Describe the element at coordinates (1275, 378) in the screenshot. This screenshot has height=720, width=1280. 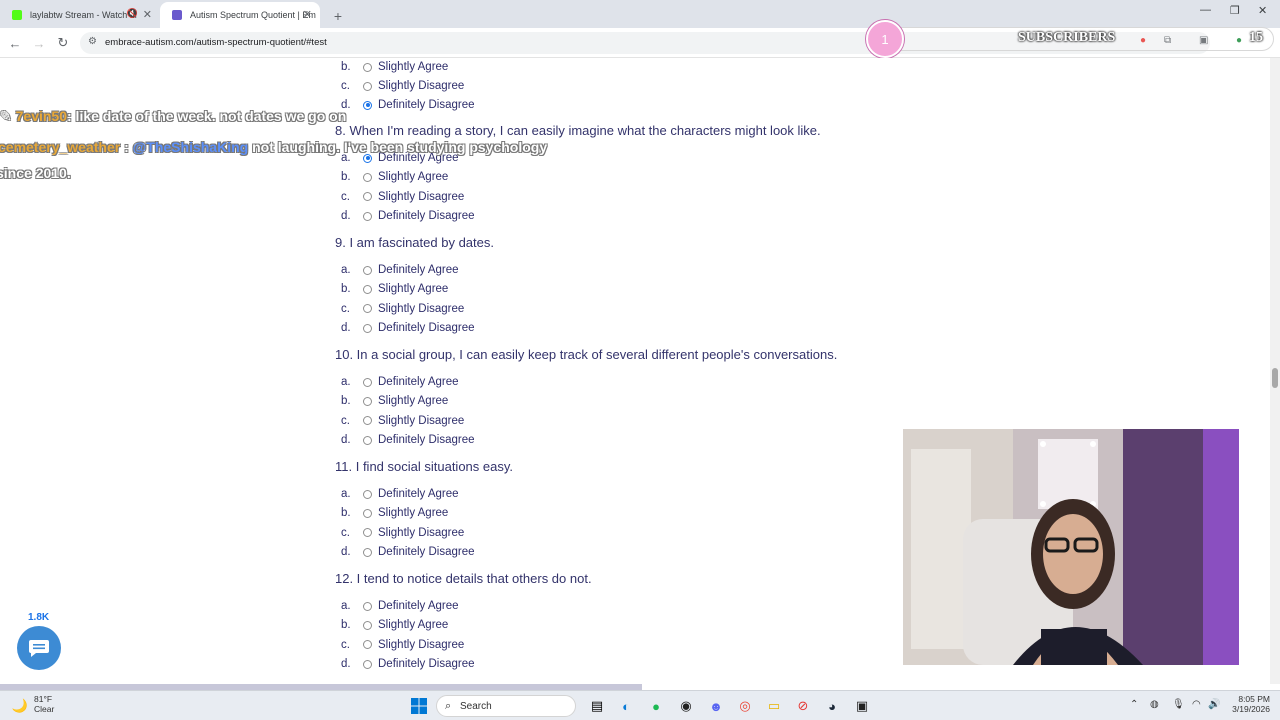
I see `scrollbar-thumb` at that location.